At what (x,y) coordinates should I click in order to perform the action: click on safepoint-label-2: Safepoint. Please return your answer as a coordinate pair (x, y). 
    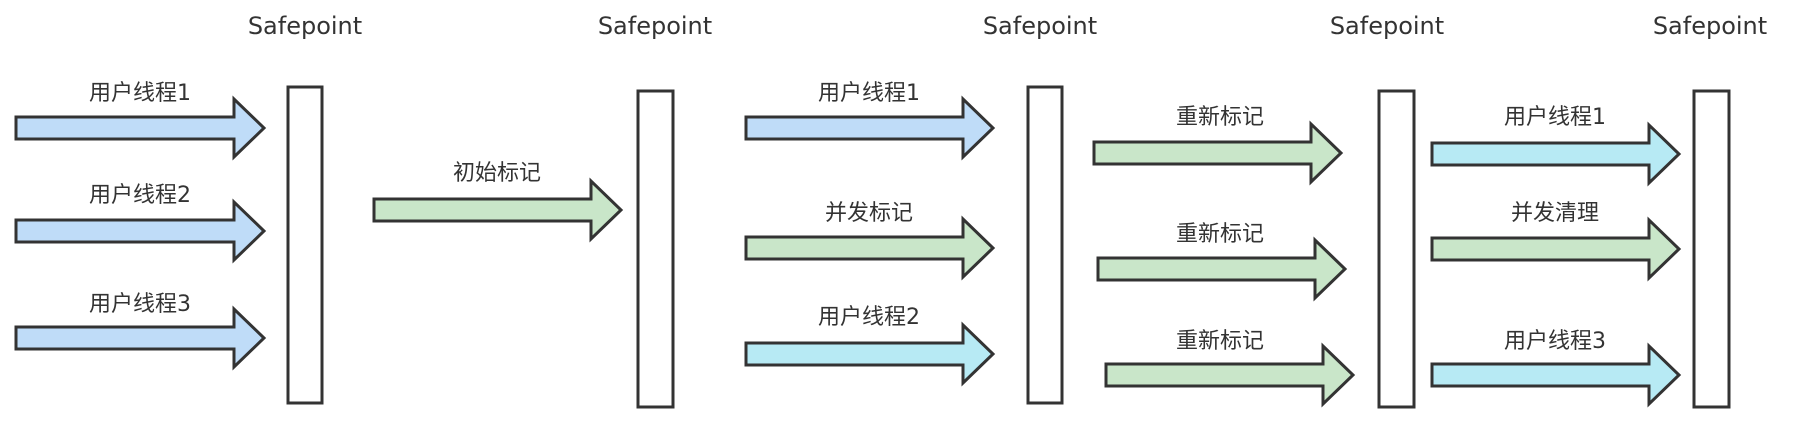
    Looking at the image, I should click on (655, 26).